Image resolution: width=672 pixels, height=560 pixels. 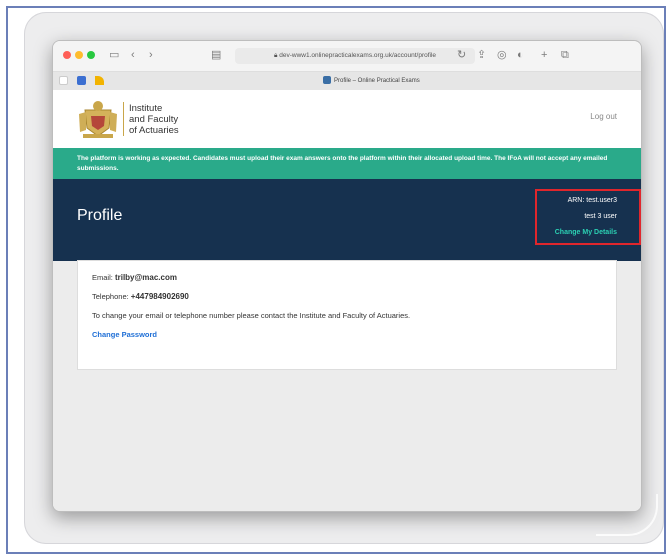 I want to click on drive-favicon-icon, so click(x=99, y=80).